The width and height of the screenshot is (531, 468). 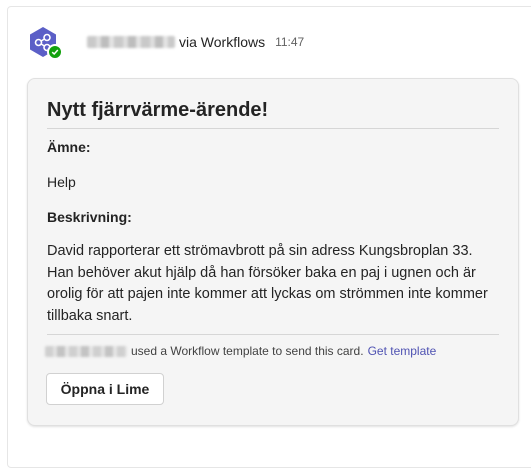 What do you see at coordinates (89, 217) in the screenshot?
I see `description-label: Beskrivning:` at bounding box center [89, 217].